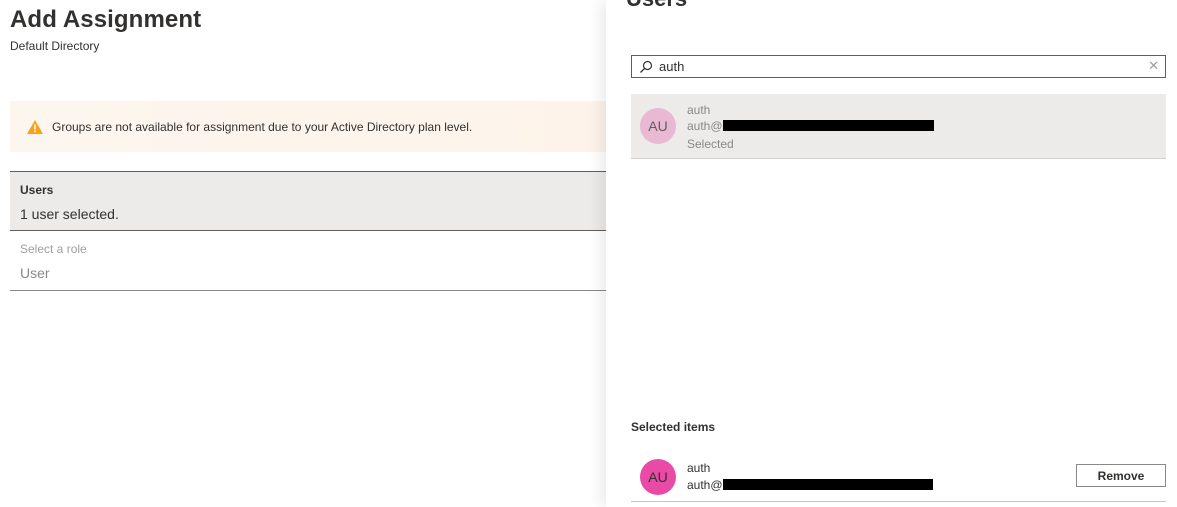 The image size is (1177, 507). What do you see at coordinates (35, 127) in the screenshot?
I see `warning-icon` at bounding box center [35, 127].